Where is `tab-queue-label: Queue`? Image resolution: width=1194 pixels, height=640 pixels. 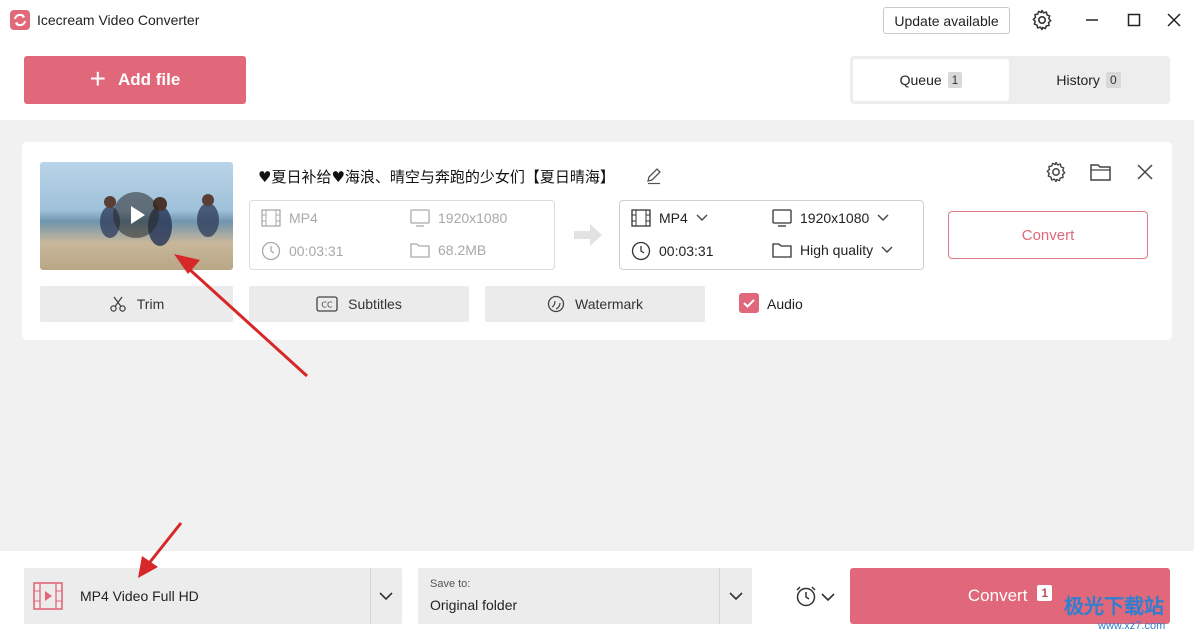 tab-queue-label: Queue is located at coordinates (920, 80).